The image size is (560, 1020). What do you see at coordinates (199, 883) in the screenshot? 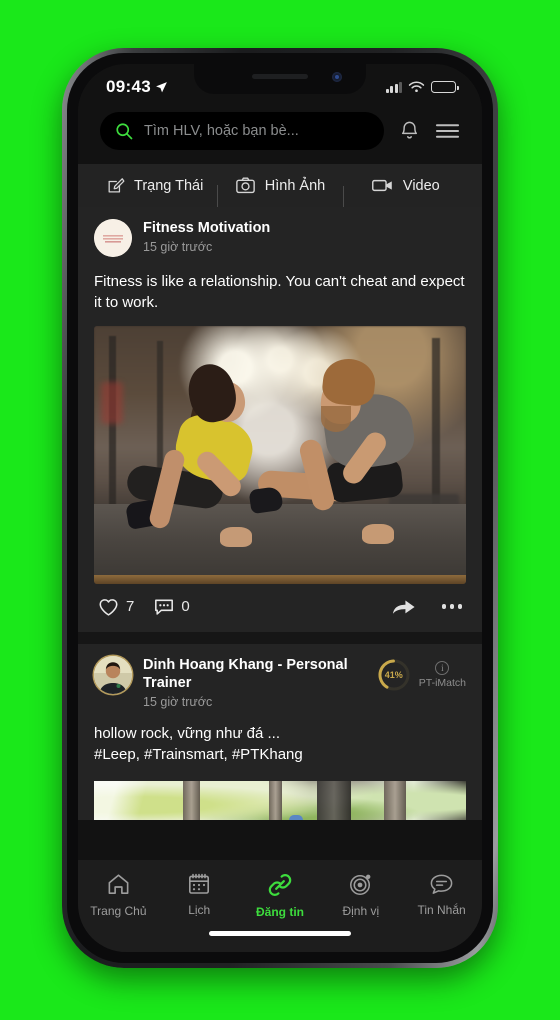
I see `calendar-icon` at bounding box center [199, 883].